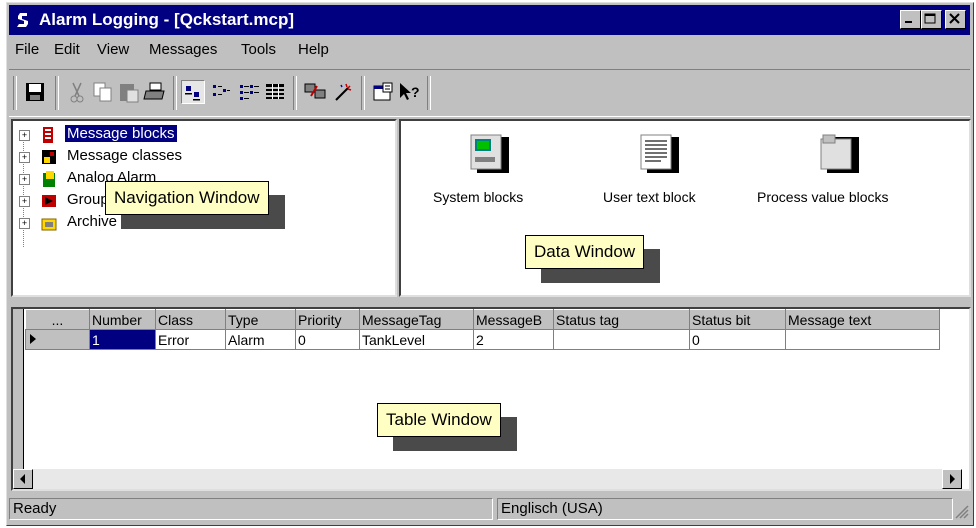 This screenshot has width=976, height=528. What do you see at coordinates (513, 319) in the screenshot?
I see `column-header-messageb: MessageB` at bounding box center [513, 319].